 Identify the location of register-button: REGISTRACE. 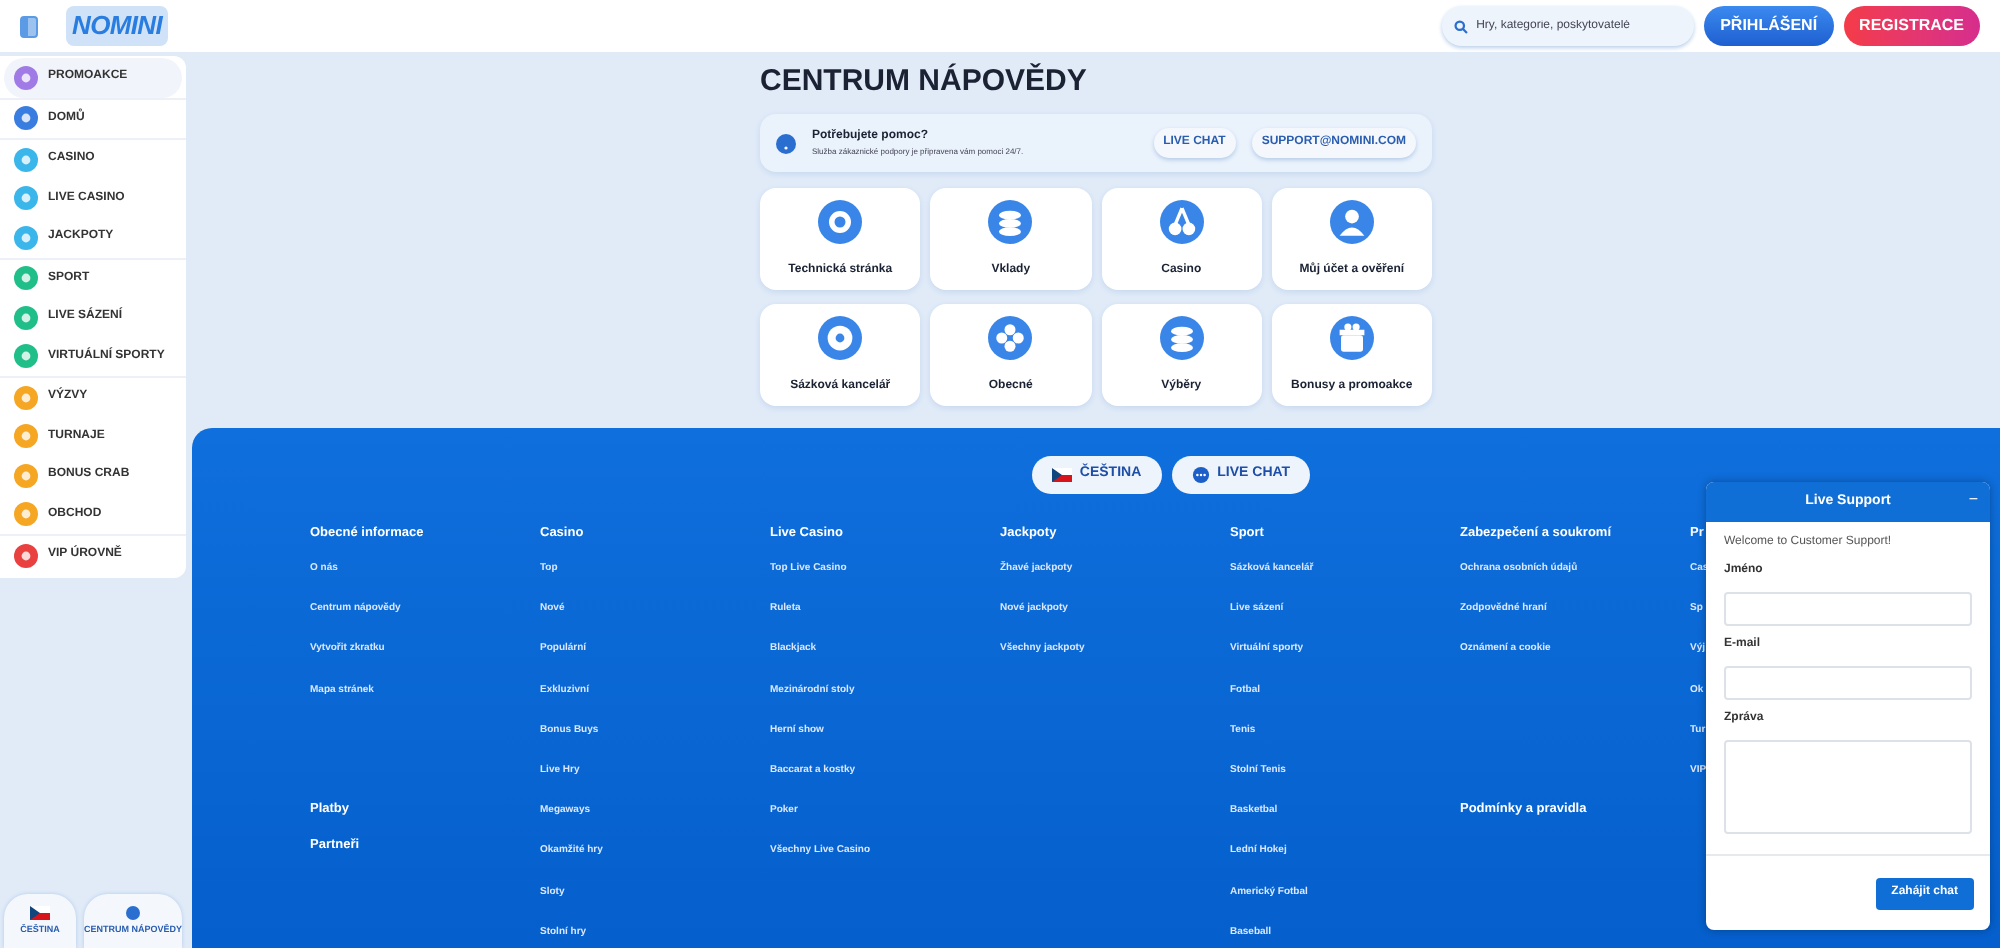
(1911, 26).